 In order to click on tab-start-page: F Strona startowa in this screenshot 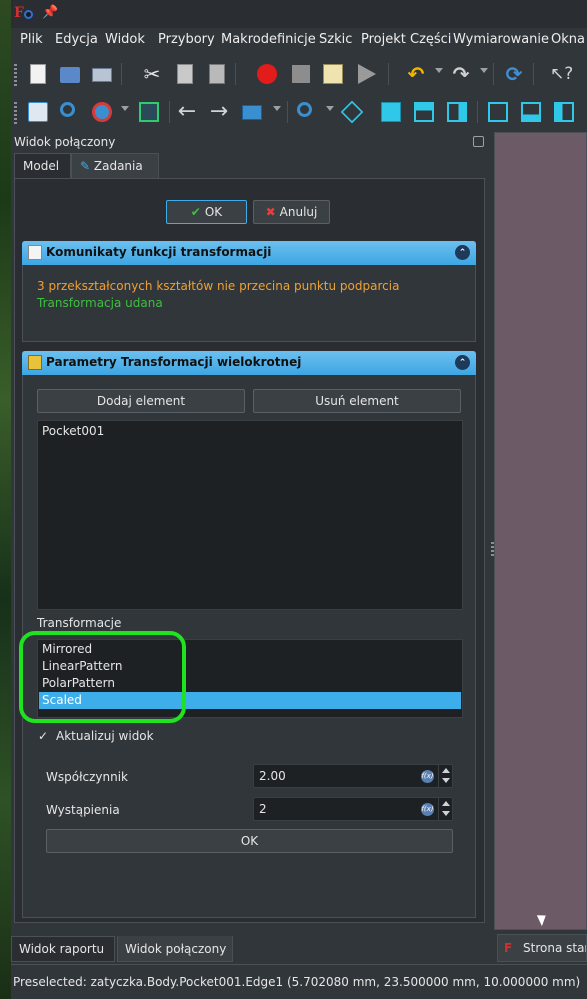, I will do `click(542, 948)`.